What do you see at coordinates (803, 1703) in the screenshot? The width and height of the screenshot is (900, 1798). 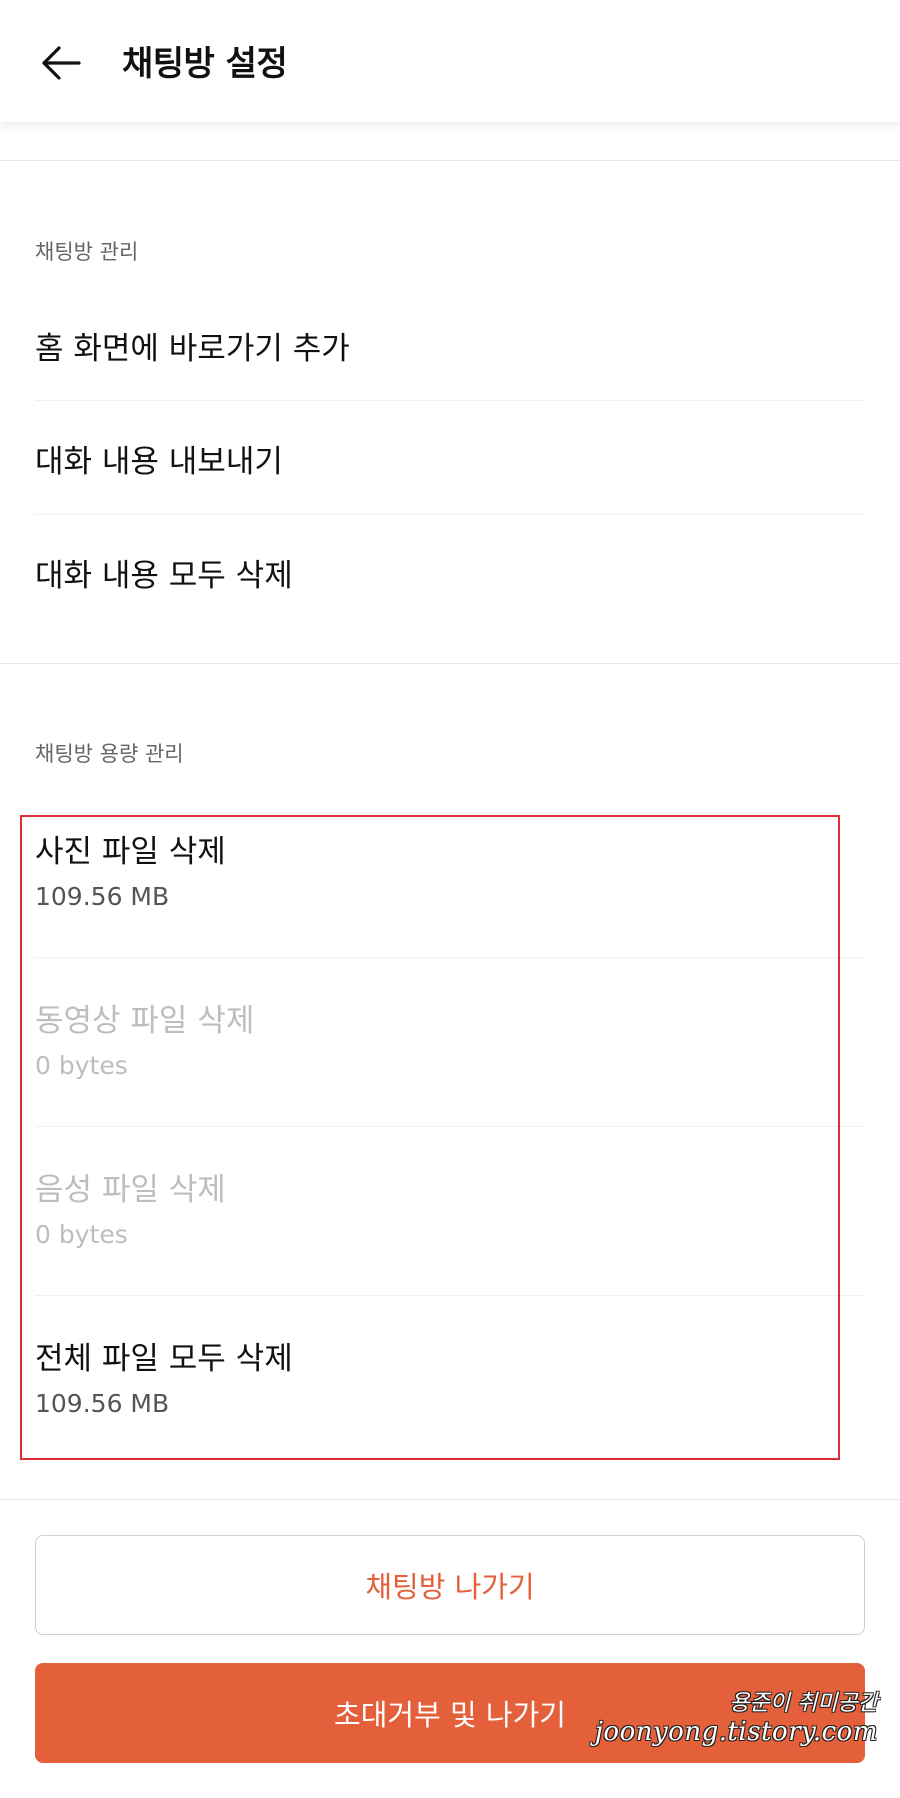 I see `watermark-line1: 용준이 취미공간` at bounding box center [803, 1703].